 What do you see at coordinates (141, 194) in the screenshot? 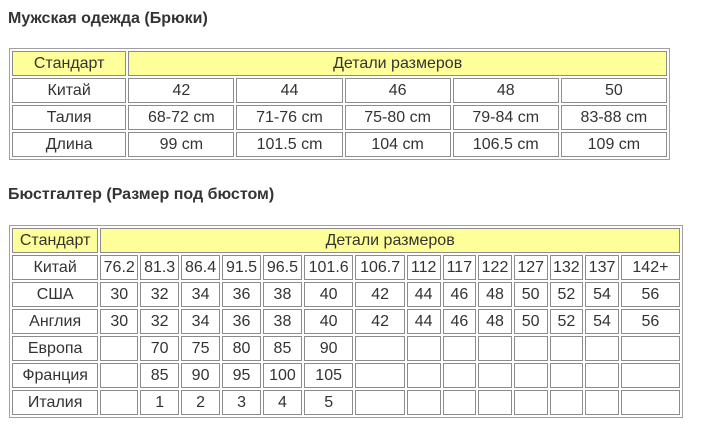
I see `bra-section-title: Бюстгалтер (Размер под бюстом)` at bounding box center [141, 194].